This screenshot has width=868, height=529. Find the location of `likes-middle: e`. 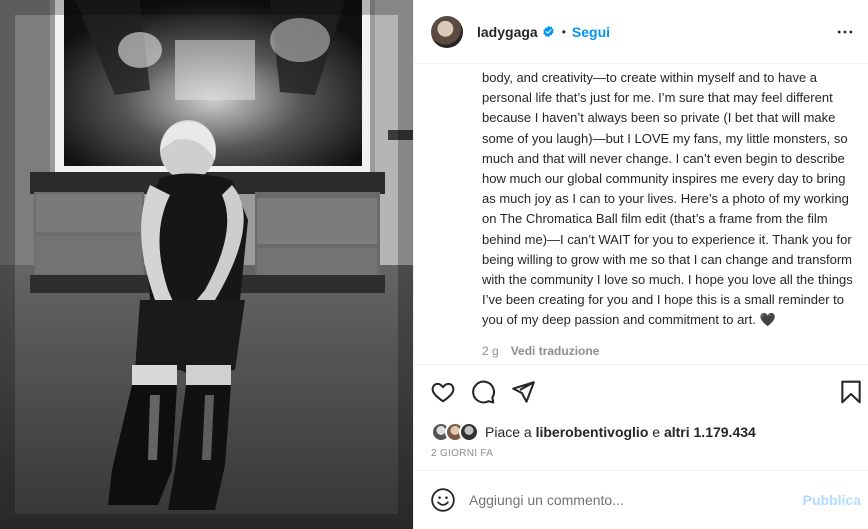

likes-middle: e is located at coordinates (656, 432).